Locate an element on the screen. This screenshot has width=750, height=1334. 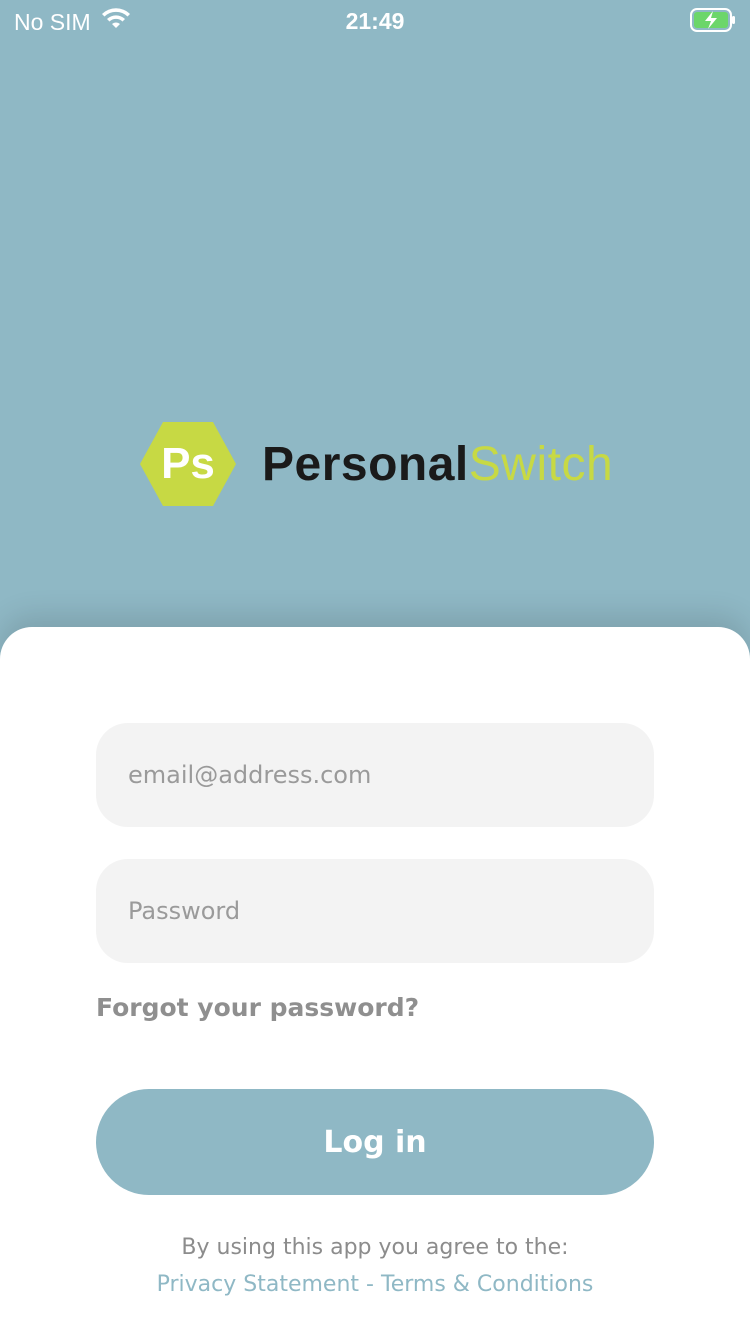
logo-word-switch: Switch is located at coordinates (541, 464).